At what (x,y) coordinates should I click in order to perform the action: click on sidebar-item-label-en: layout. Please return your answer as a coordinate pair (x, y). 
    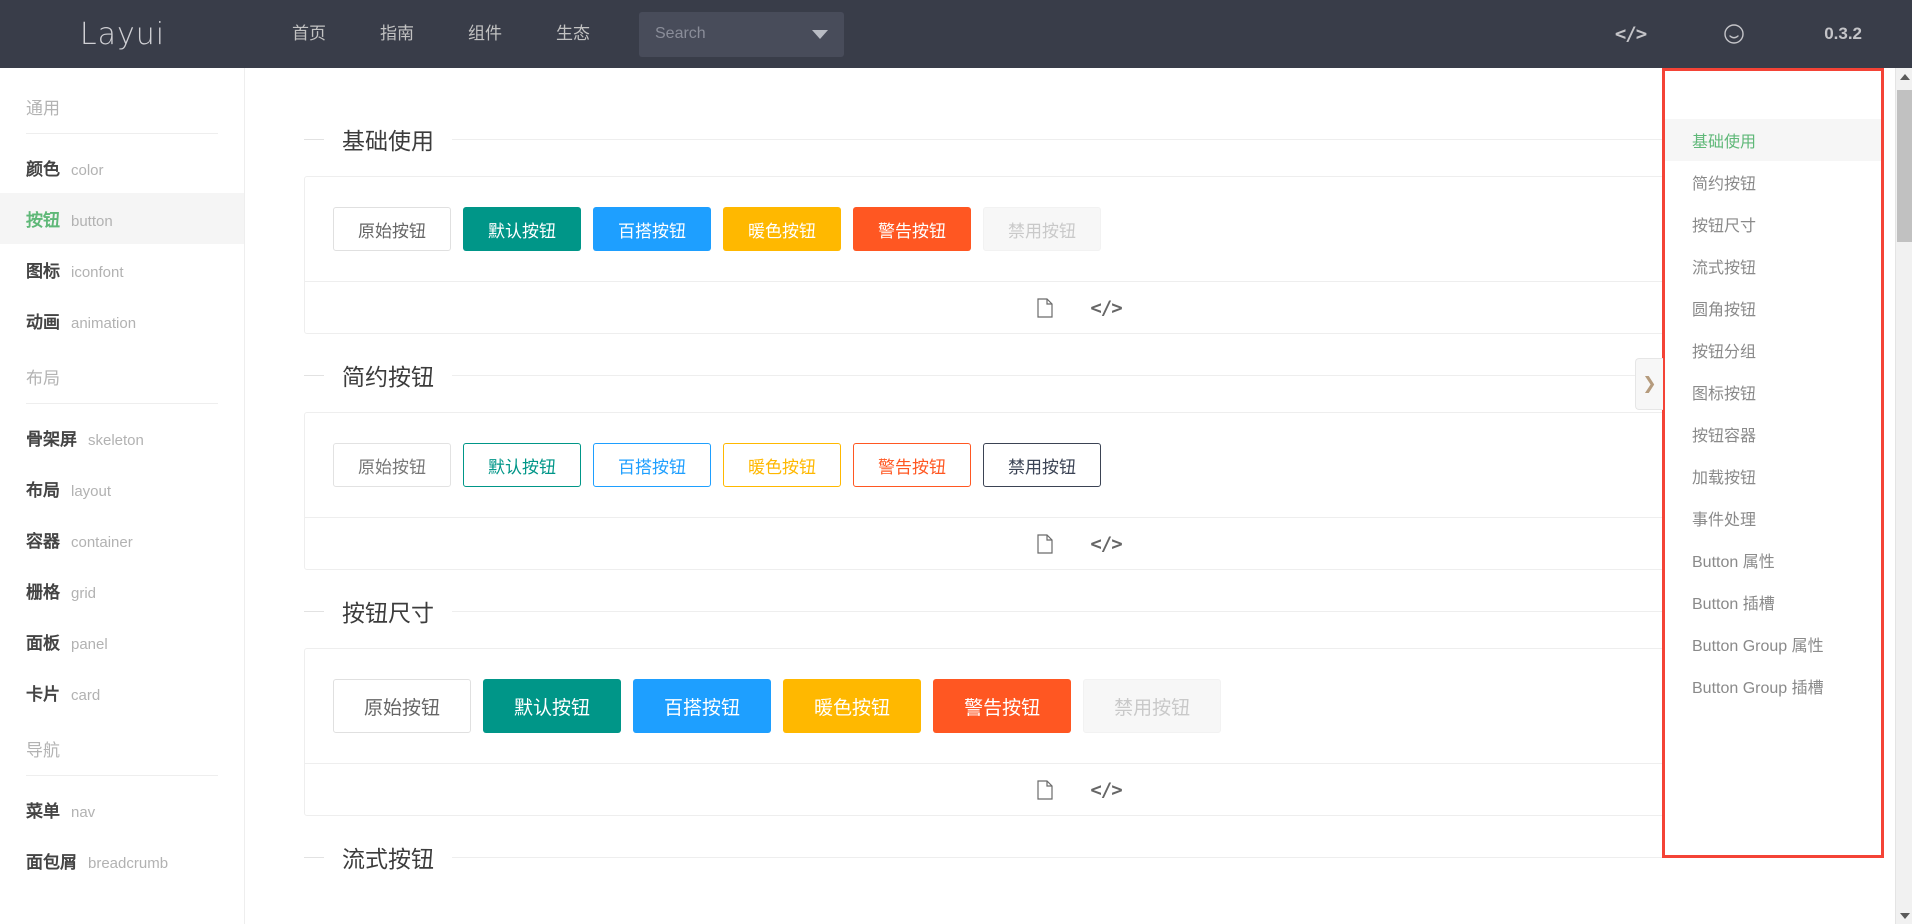
    Looking at the image, I should click on (91, 491).